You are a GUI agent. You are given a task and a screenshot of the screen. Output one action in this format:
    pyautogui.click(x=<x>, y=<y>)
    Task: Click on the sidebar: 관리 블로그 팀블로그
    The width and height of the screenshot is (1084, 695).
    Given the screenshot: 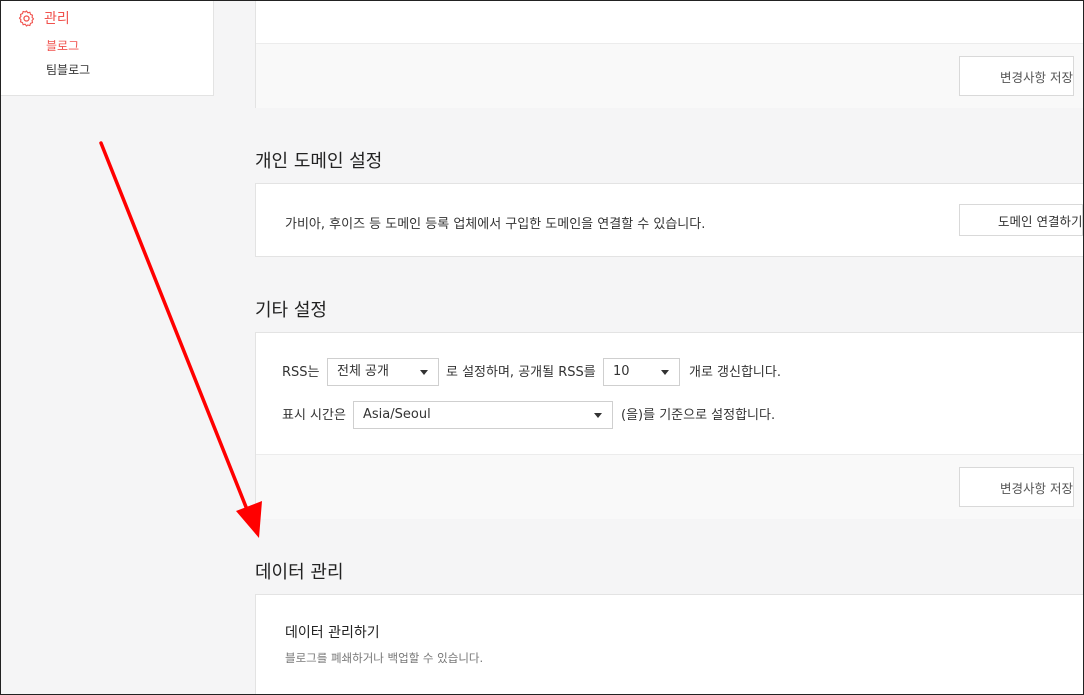 What is the action you would take?
    pyautogui.click(x=107, y=48)
    